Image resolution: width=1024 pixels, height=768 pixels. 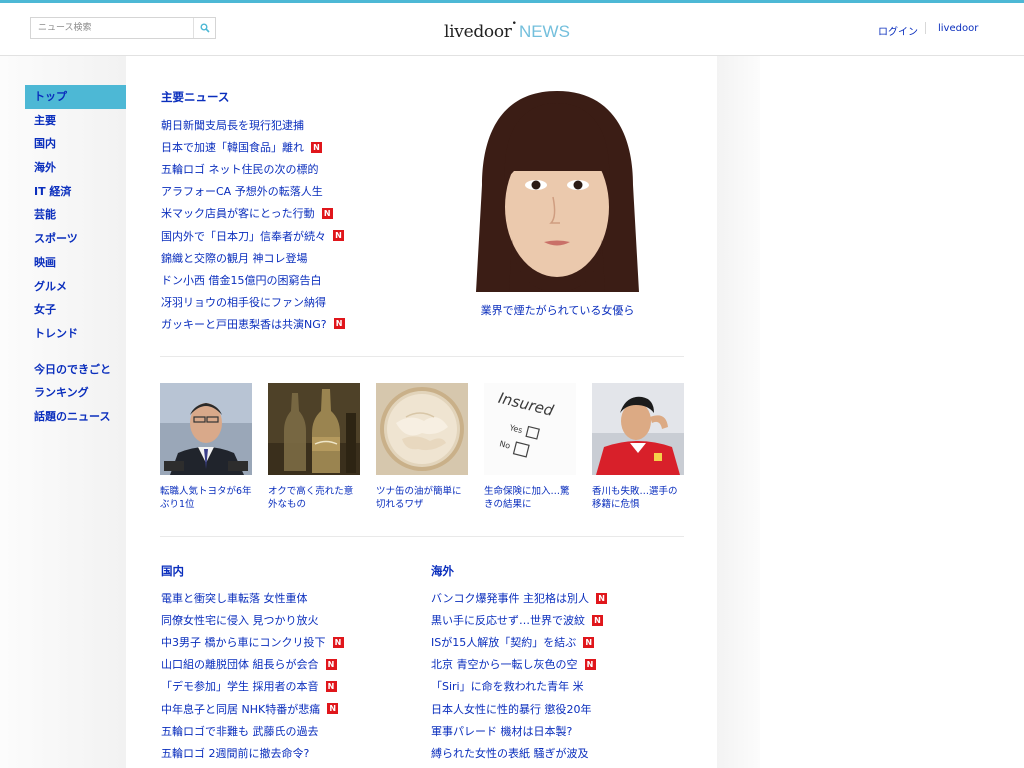 What do you see at coordinates (75, 287) in the screenshot?
I see `sidebar-item-gourmet: グルメ` at bounding box center [75, 287].